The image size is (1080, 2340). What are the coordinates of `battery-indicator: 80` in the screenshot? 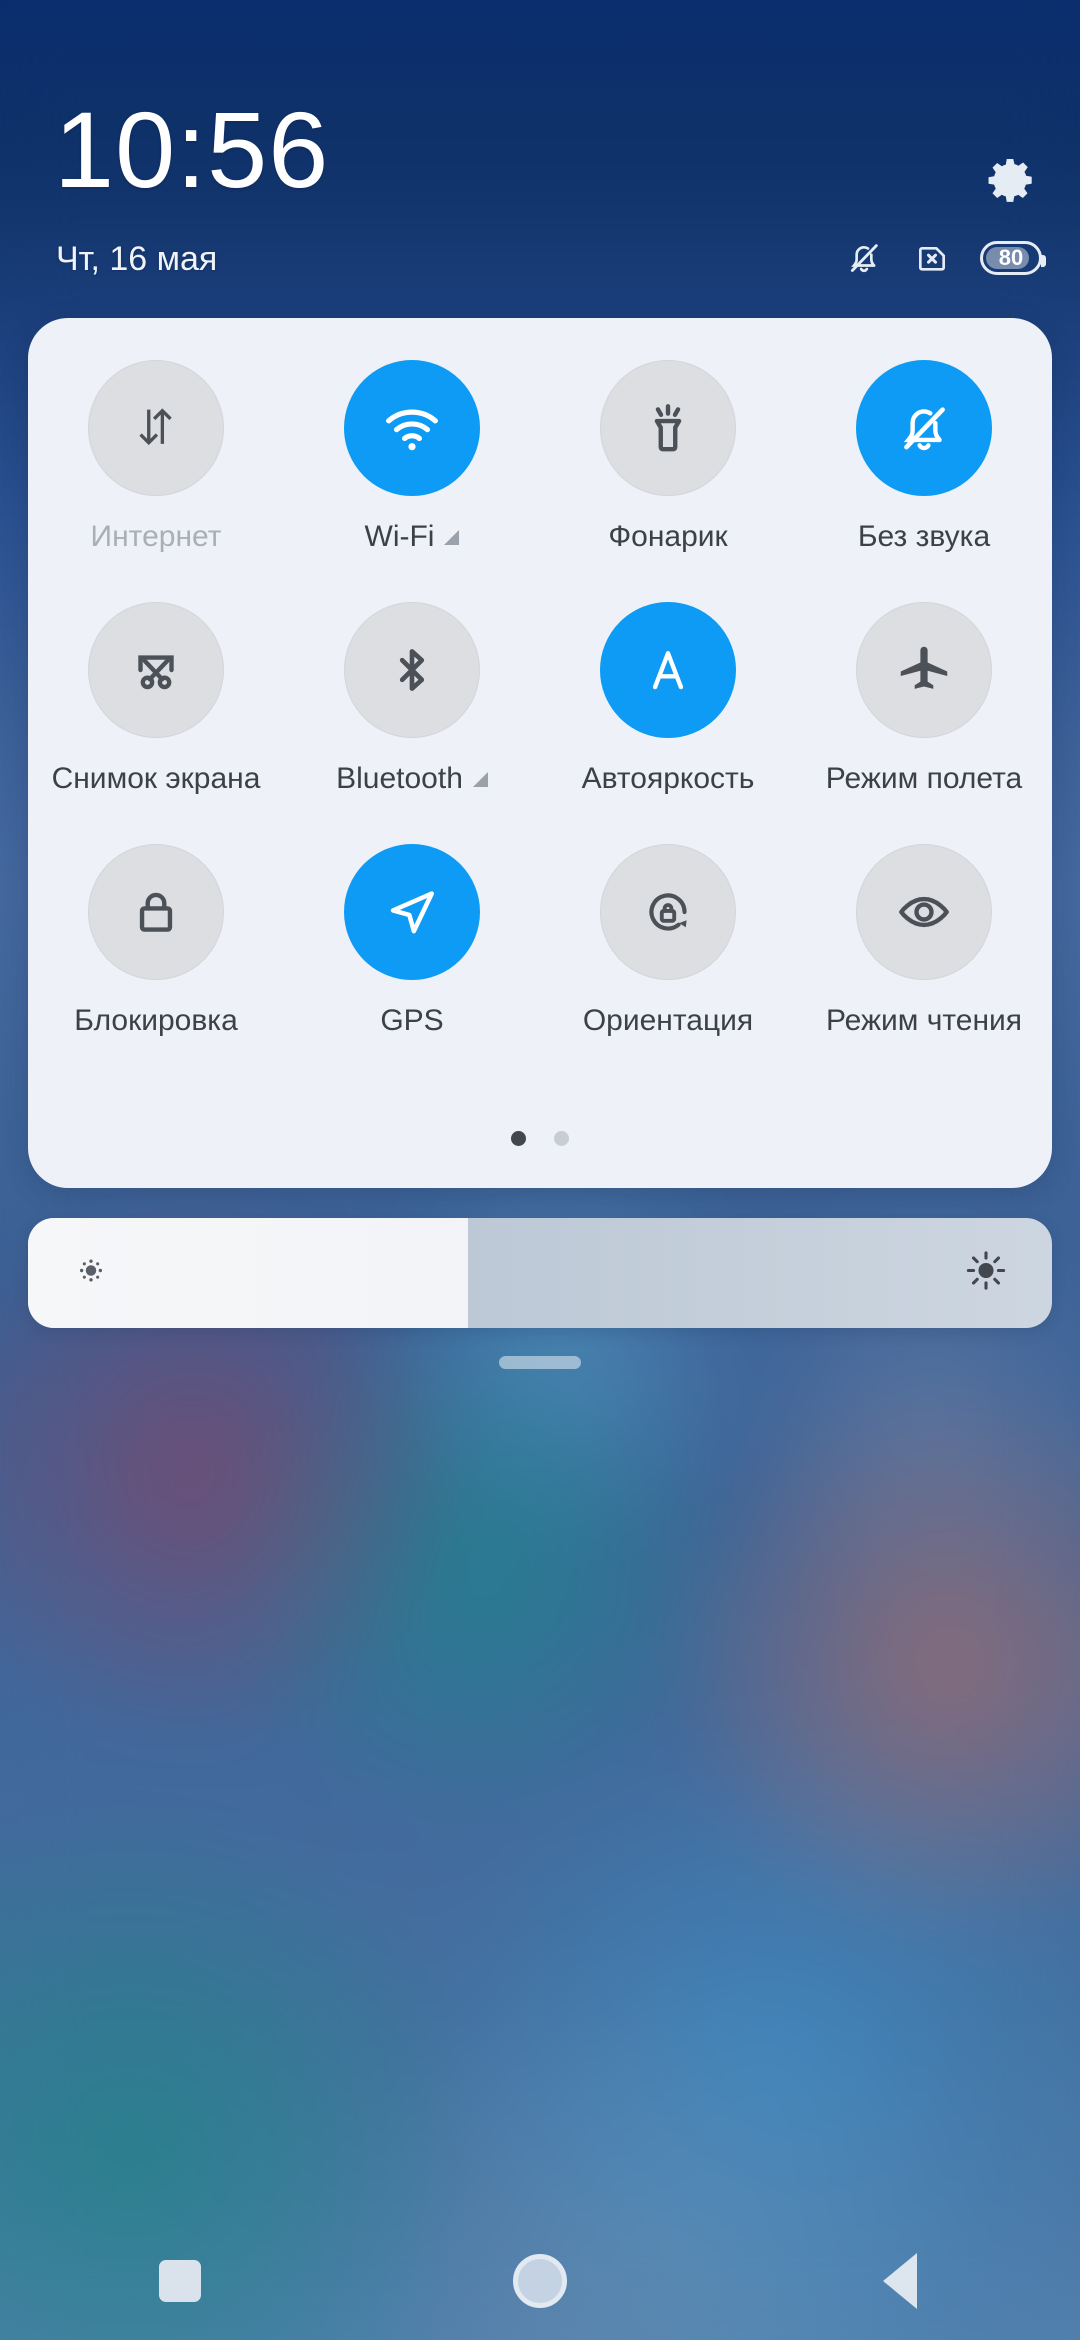 It's located at (1013, 258).